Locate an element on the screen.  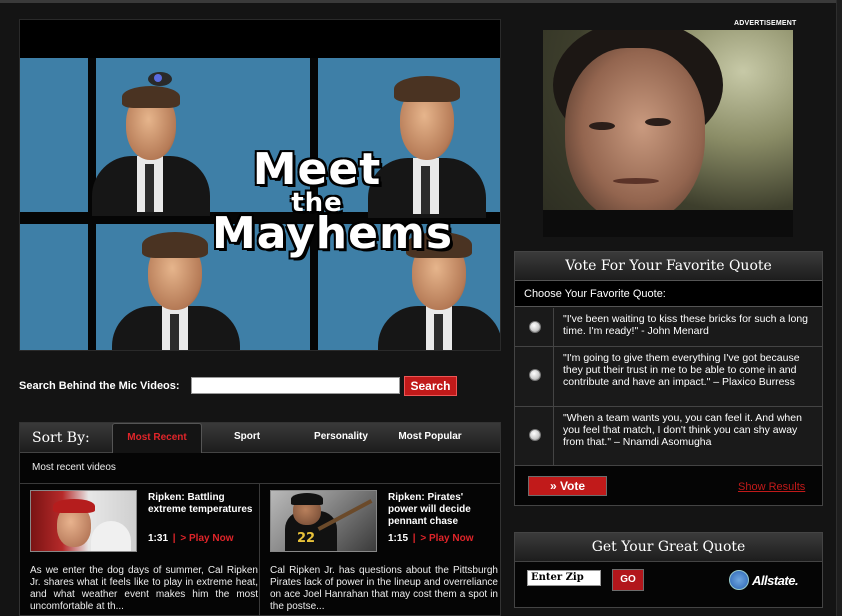
video-meta: 1:31 | > Play Now is located at coordinates (203, 538).